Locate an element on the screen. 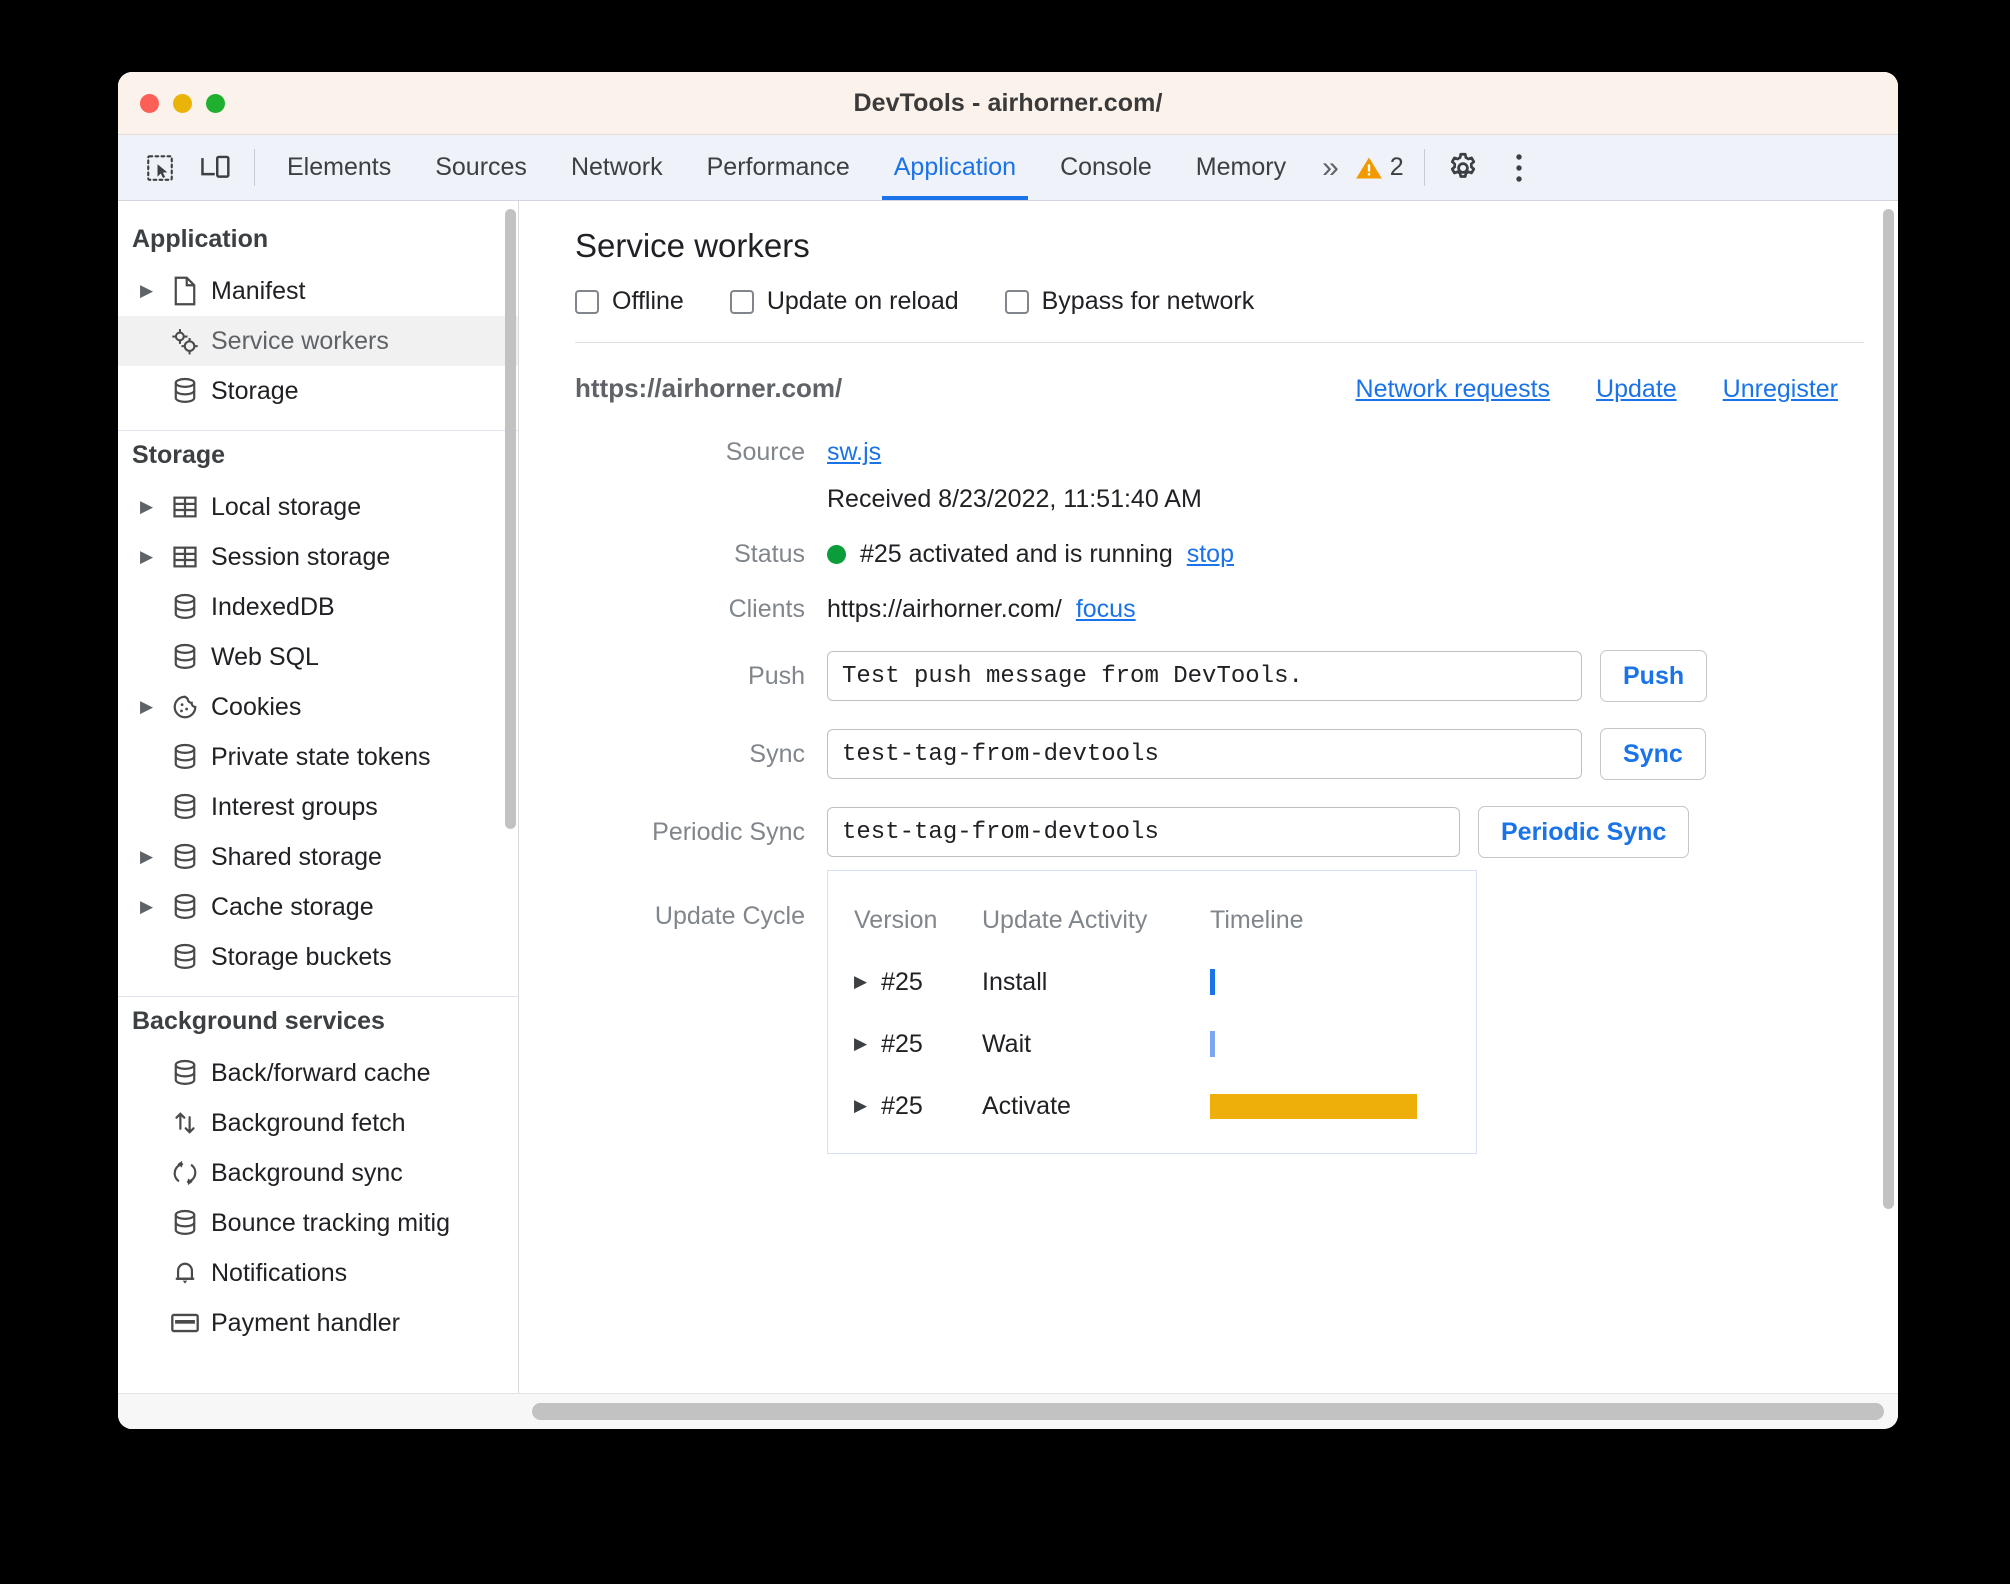 This screenshot has width=2010, height=1584. sidebar-item-cookies: ▶ Cookies is located at coordinates (318, 707).